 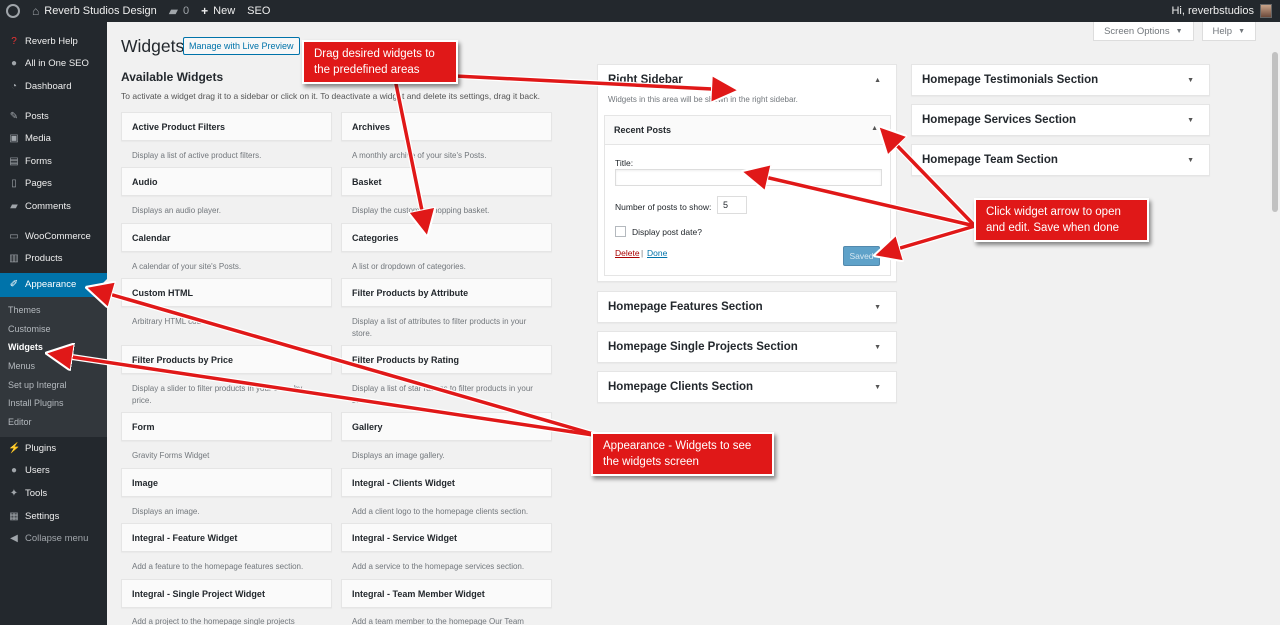 I want to click on submenu-setup-integral: Set up Integral, so click(x=53, y=384).